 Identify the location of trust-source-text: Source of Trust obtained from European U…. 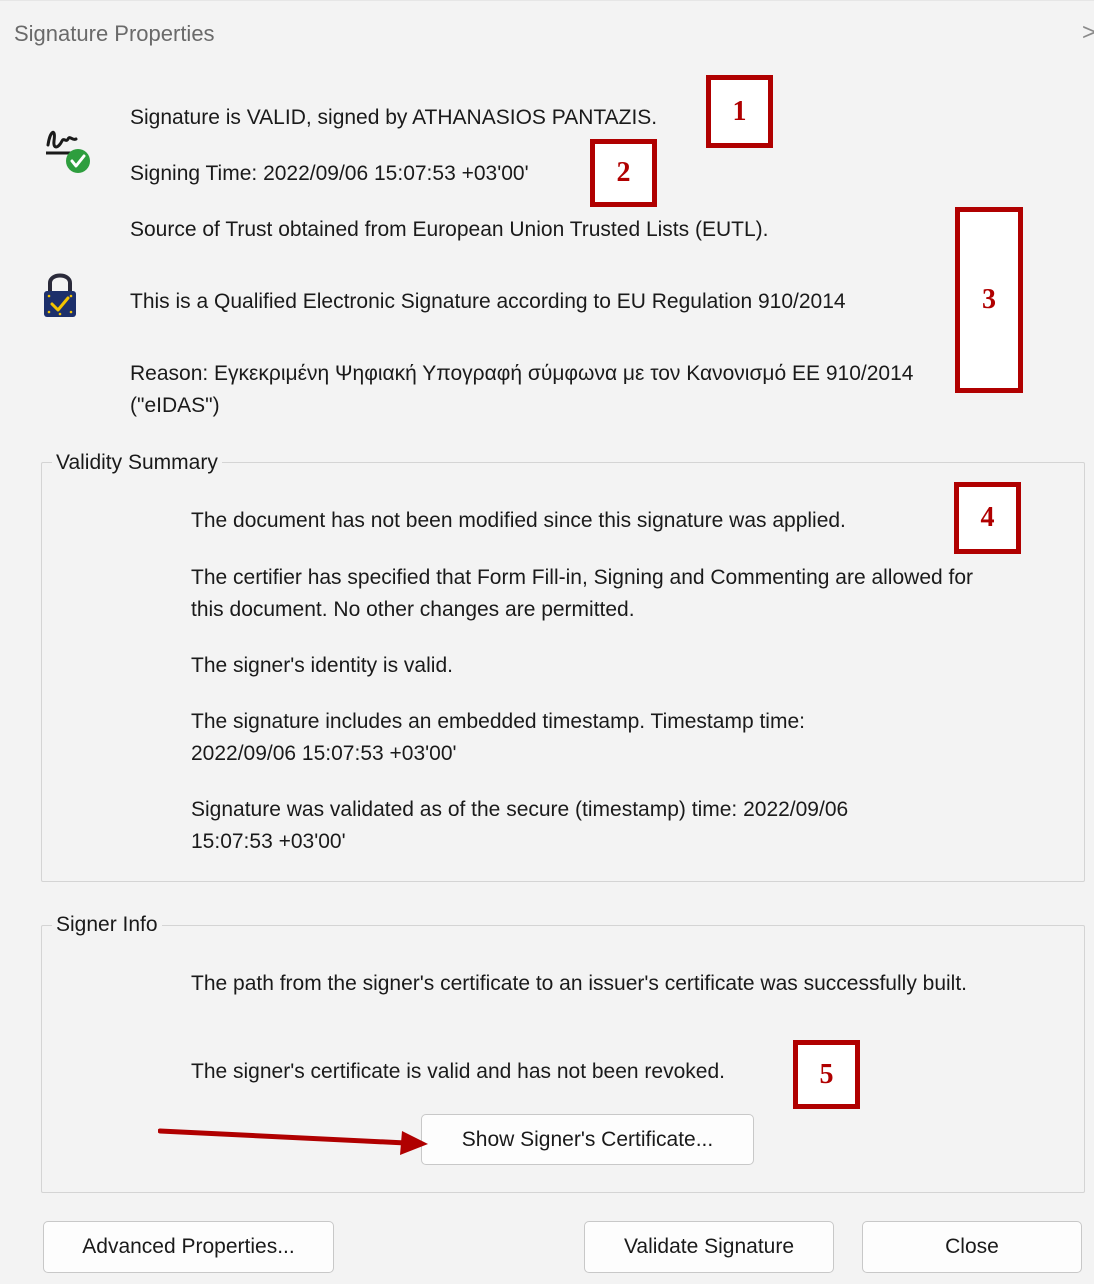
(449, 229).